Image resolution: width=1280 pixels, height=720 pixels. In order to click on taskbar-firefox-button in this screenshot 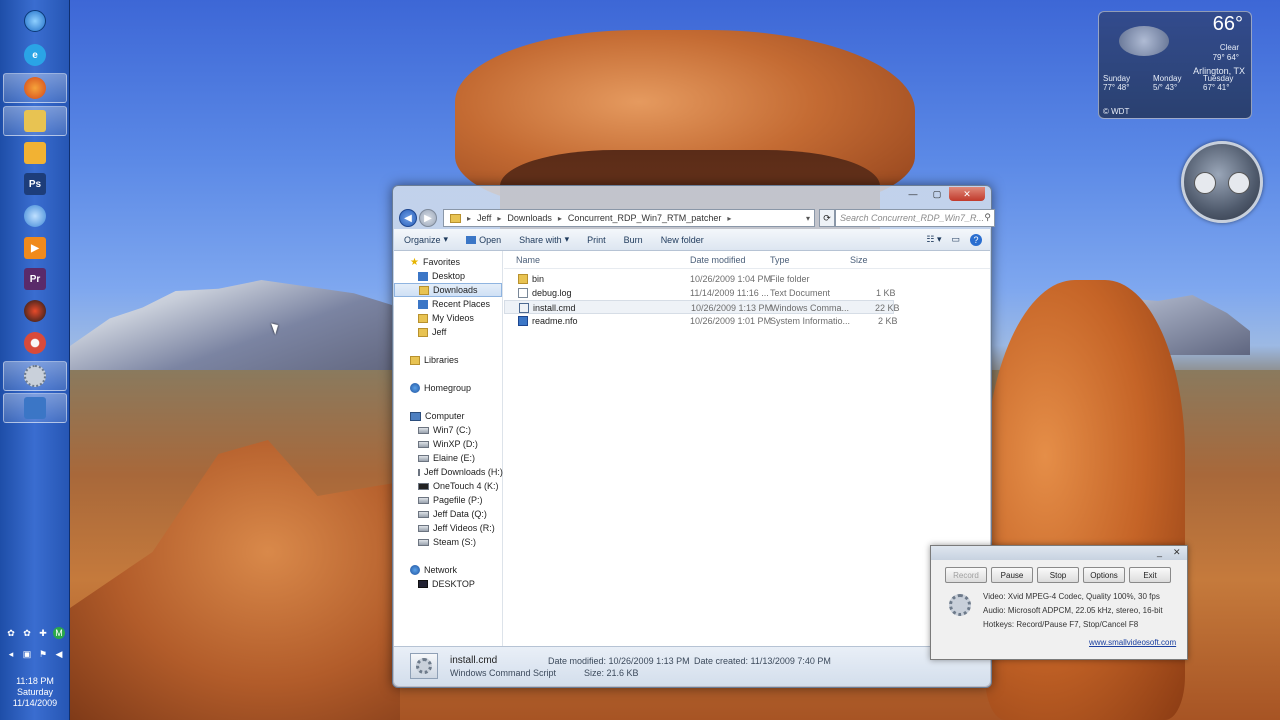, I will do `click(35, 88)`.